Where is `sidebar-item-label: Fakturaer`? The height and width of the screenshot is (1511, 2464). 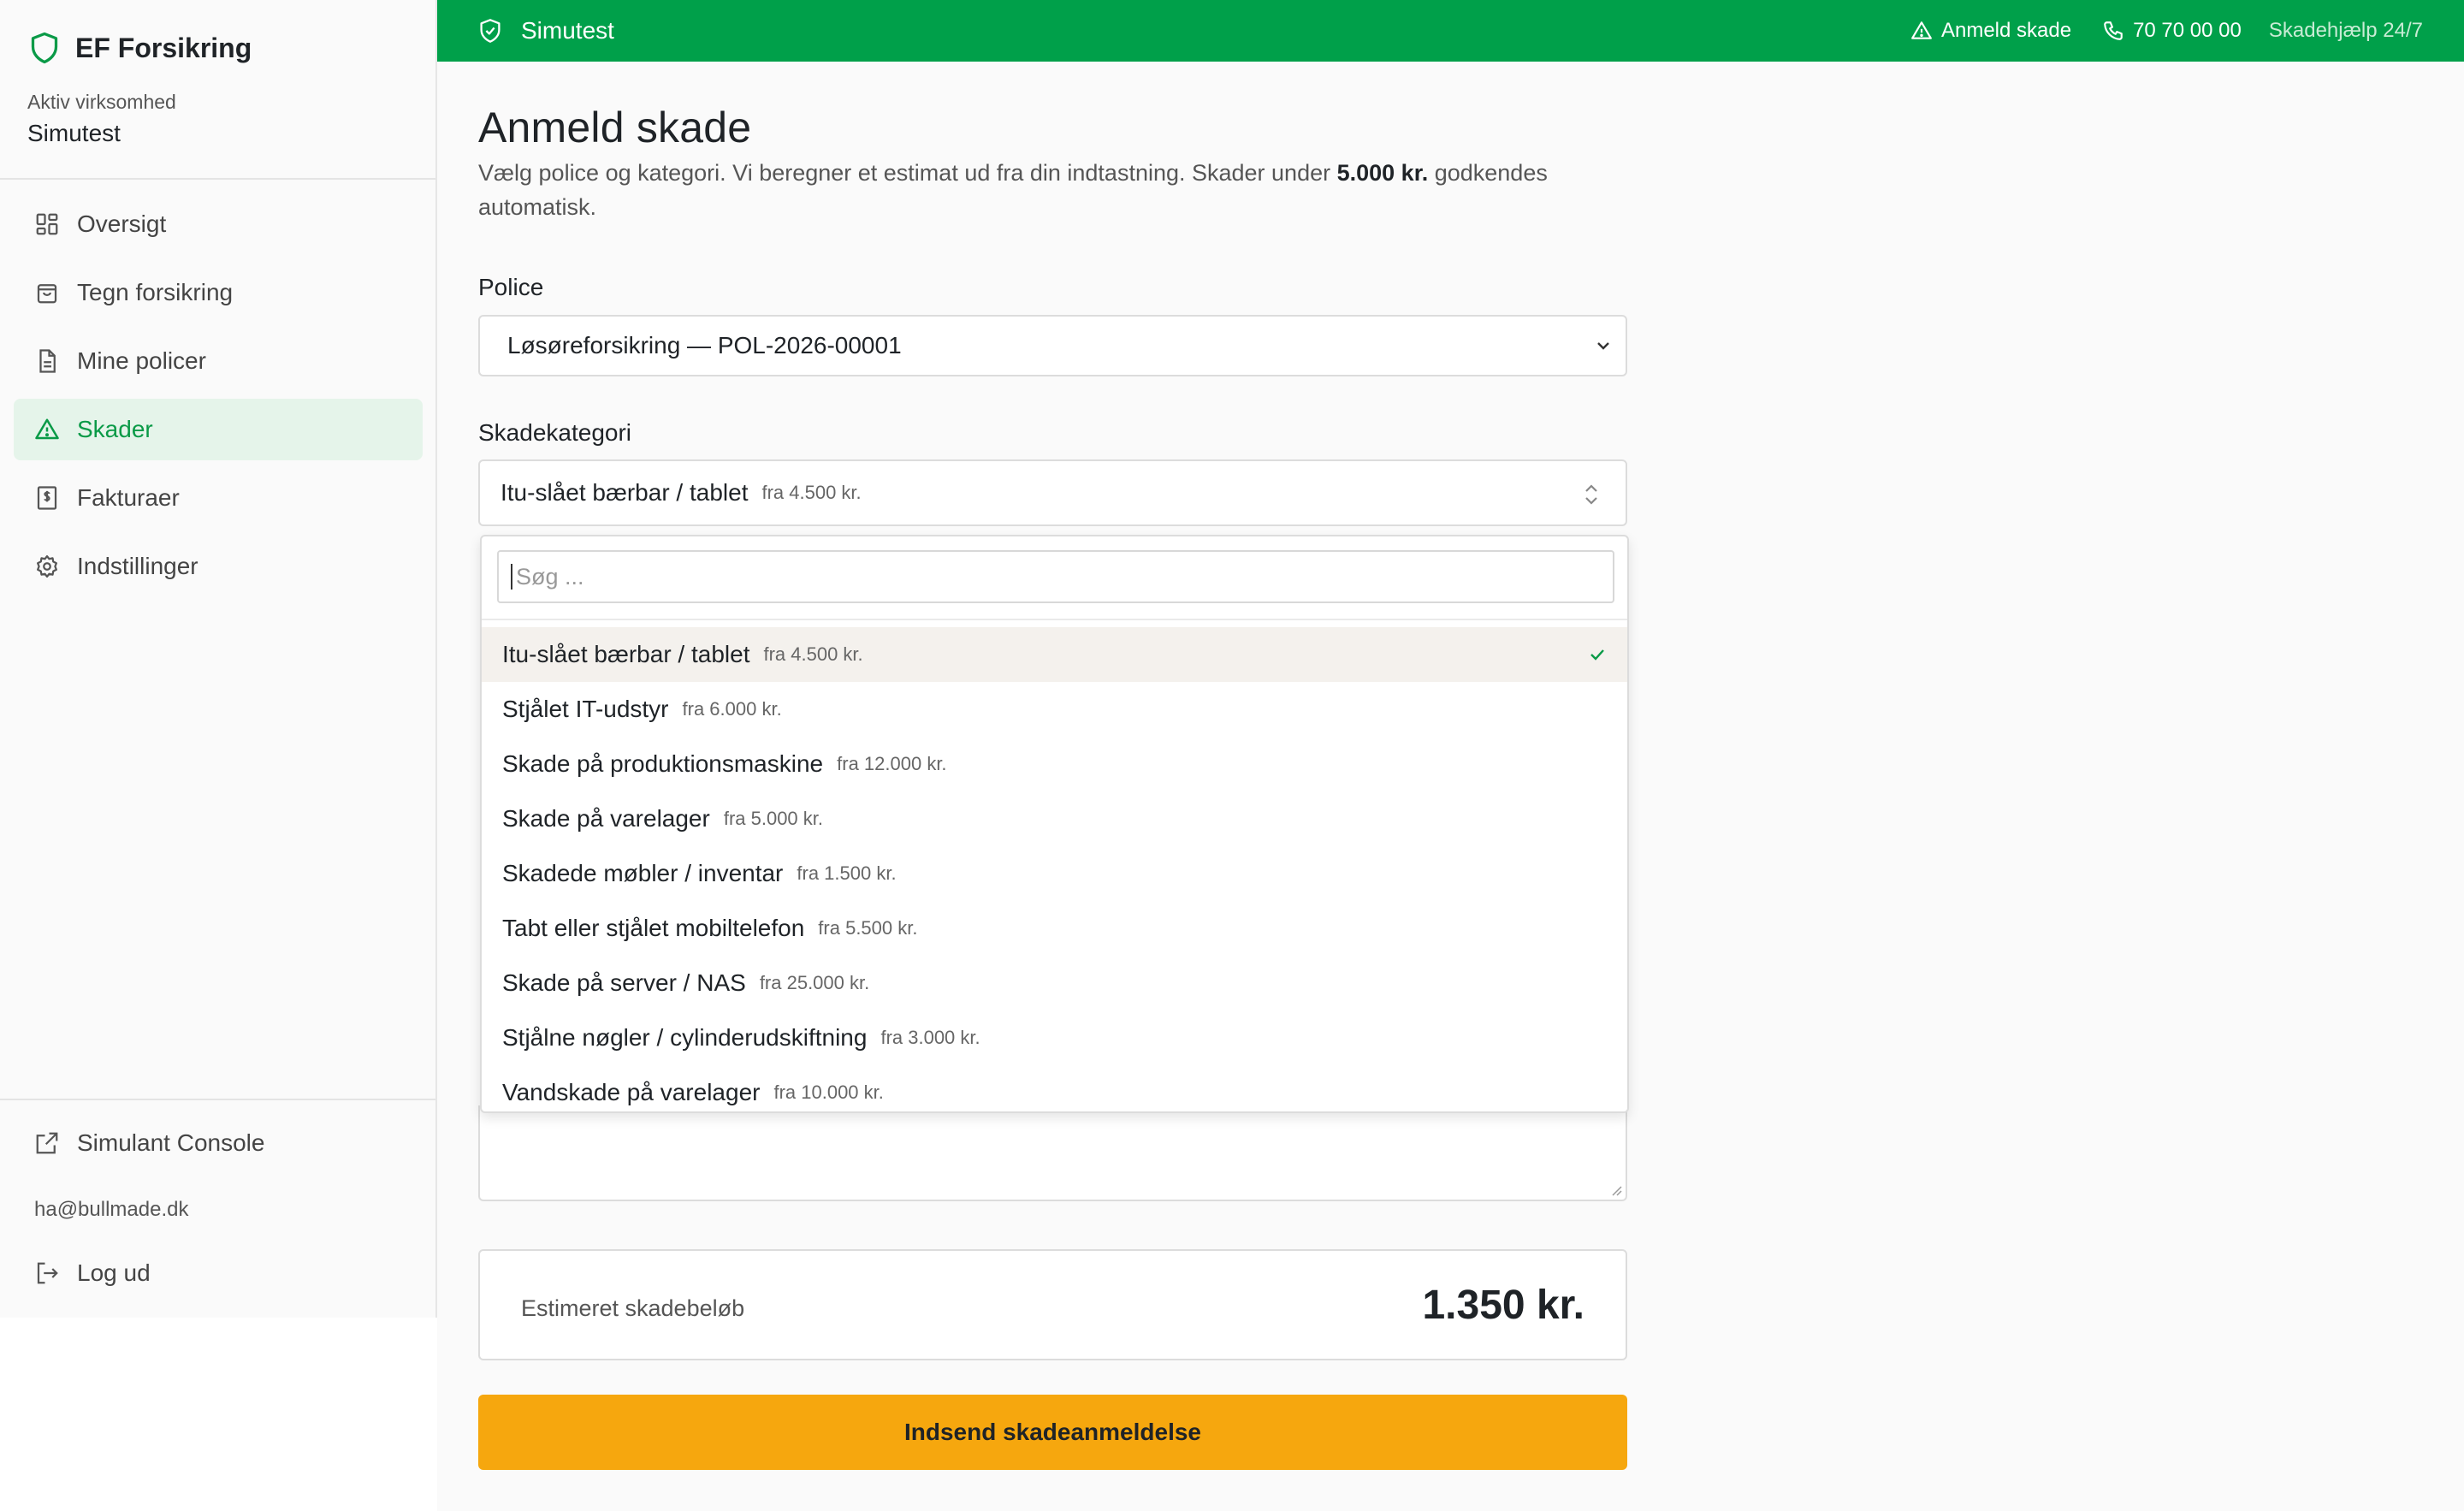
sidebar-item-label: Fakturaer is located at coordinates (128, 498).